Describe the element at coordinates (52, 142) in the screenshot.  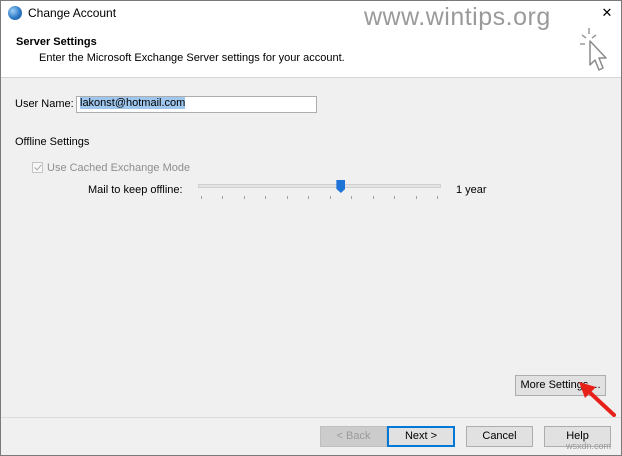
I see `offline-settings-heading: Offline Settings` at that location.